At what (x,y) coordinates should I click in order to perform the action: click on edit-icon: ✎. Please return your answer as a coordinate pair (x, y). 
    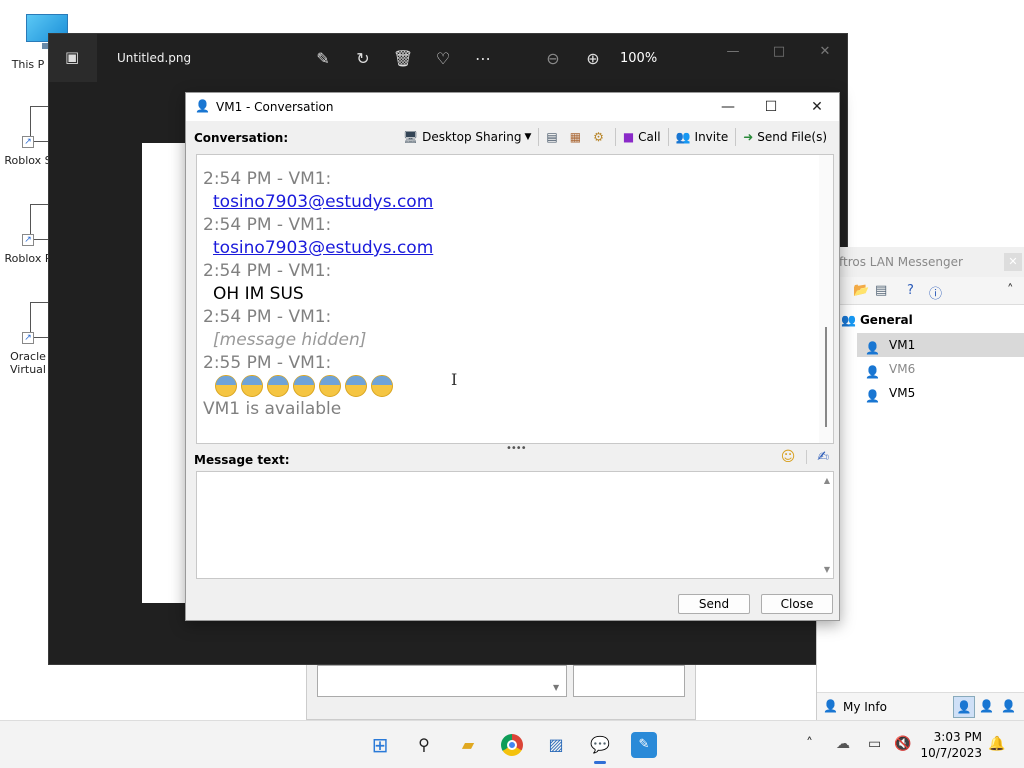
    Looking at the image, I should click on (323, 59).